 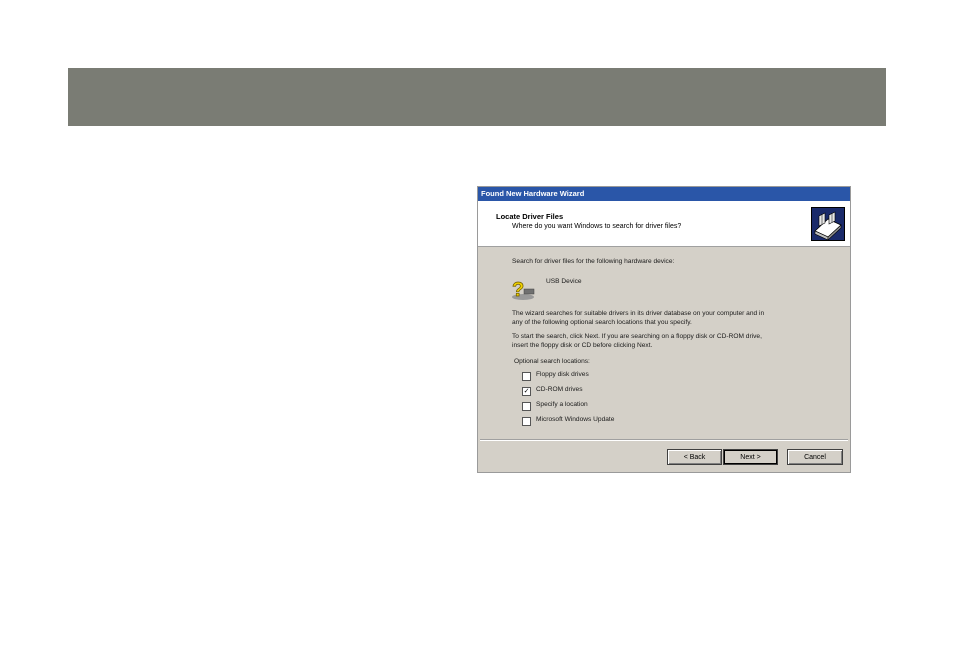 What do you see at coordinates (477, 97) in the screenshot?
I see `top-banner` at bounding box center [477, 97].